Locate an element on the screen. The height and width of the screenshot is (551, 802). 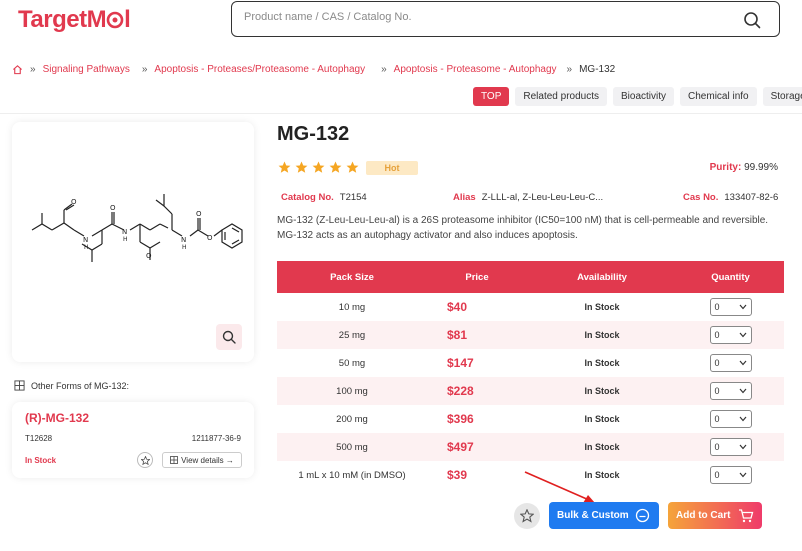
header-quantity: Quantity is located at coordinates (730, 277).